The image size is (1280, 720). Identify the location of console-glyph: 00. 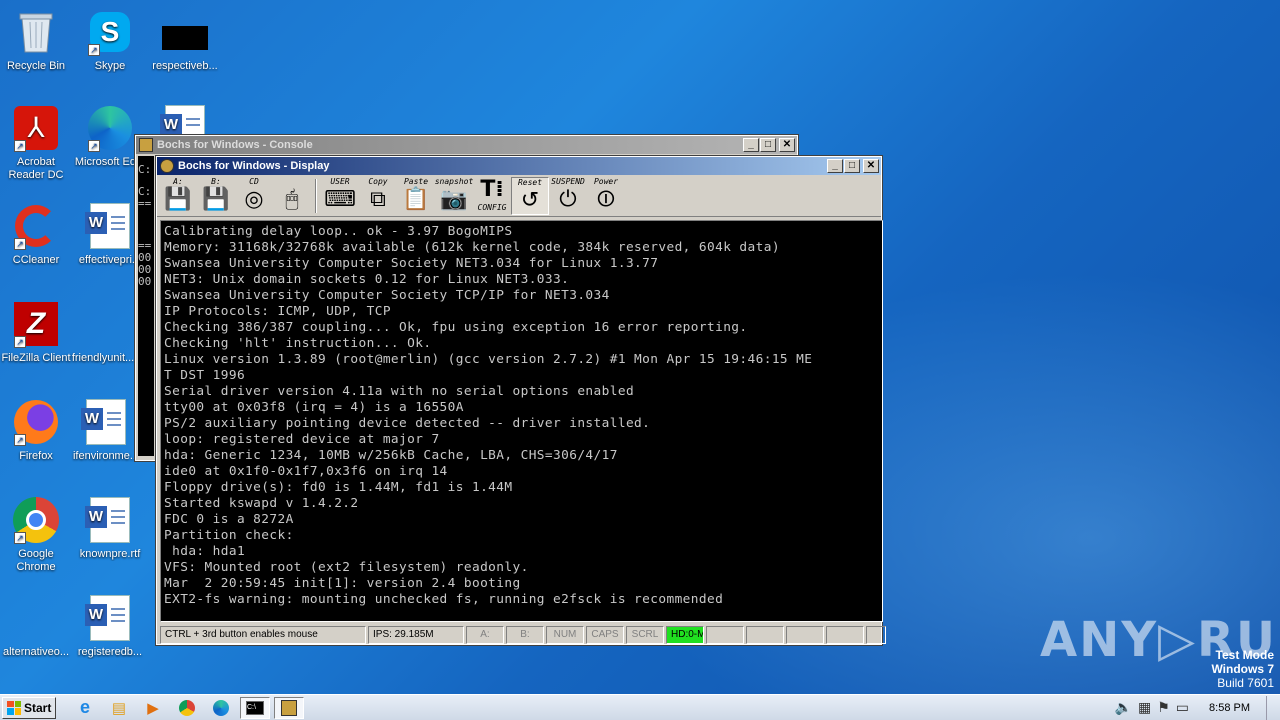
(145, 281).